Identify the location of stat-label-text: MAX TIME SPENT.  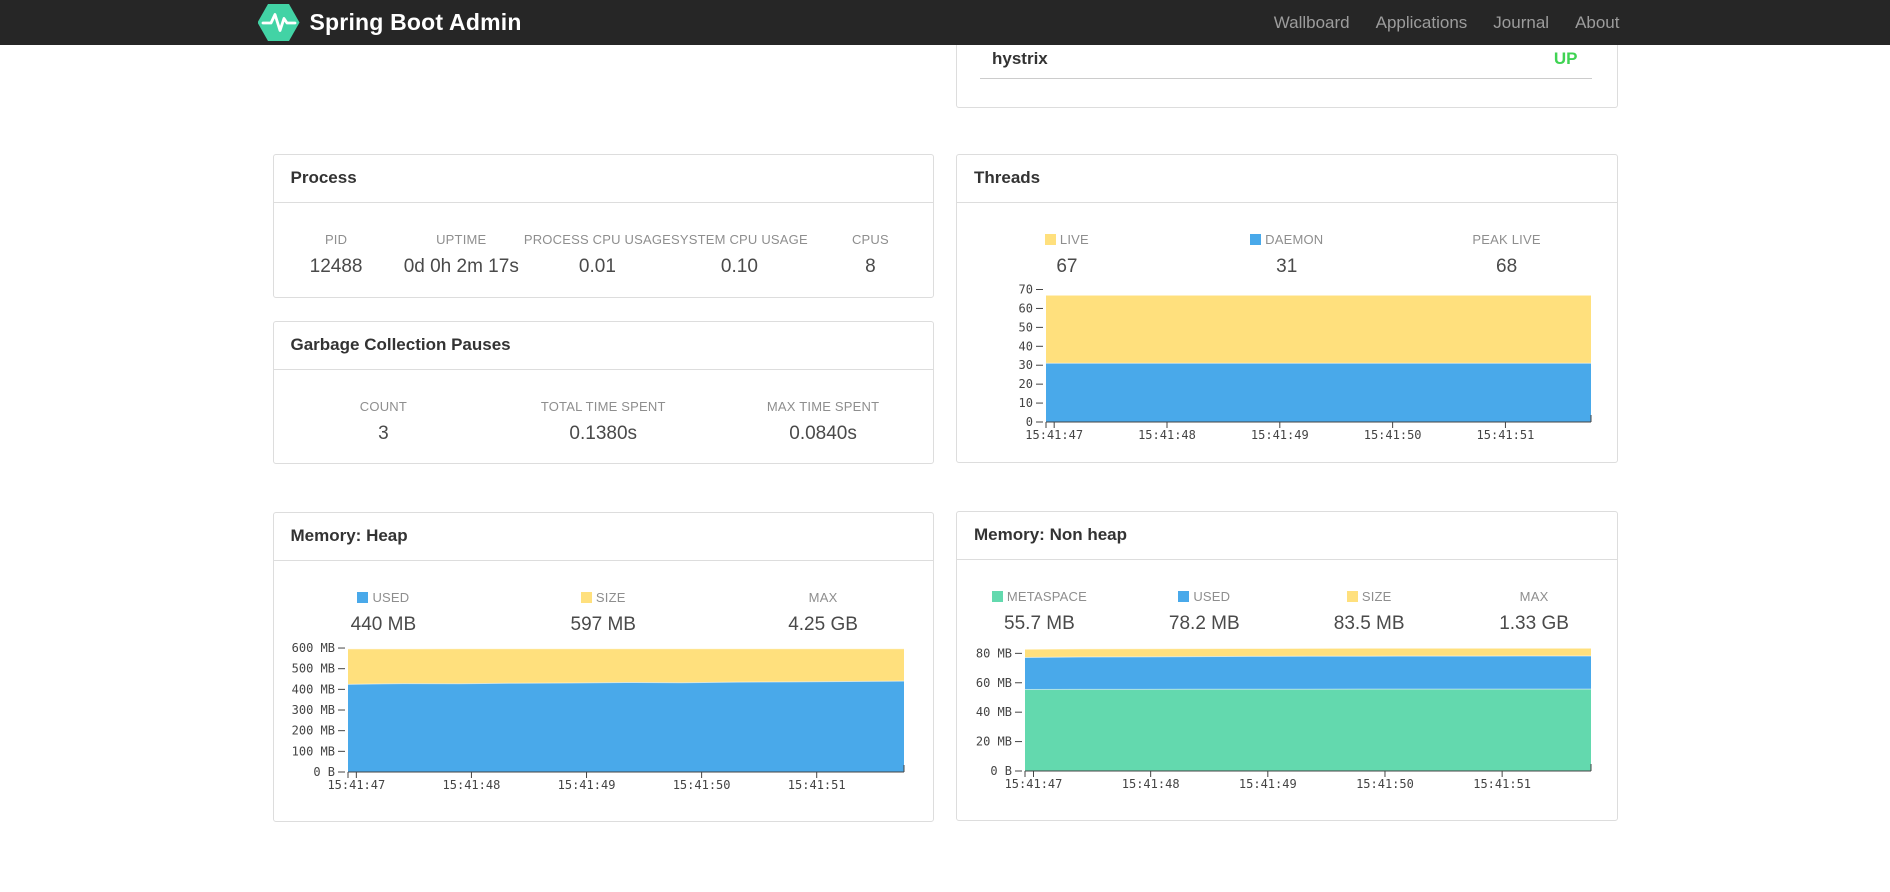
(823, 406).